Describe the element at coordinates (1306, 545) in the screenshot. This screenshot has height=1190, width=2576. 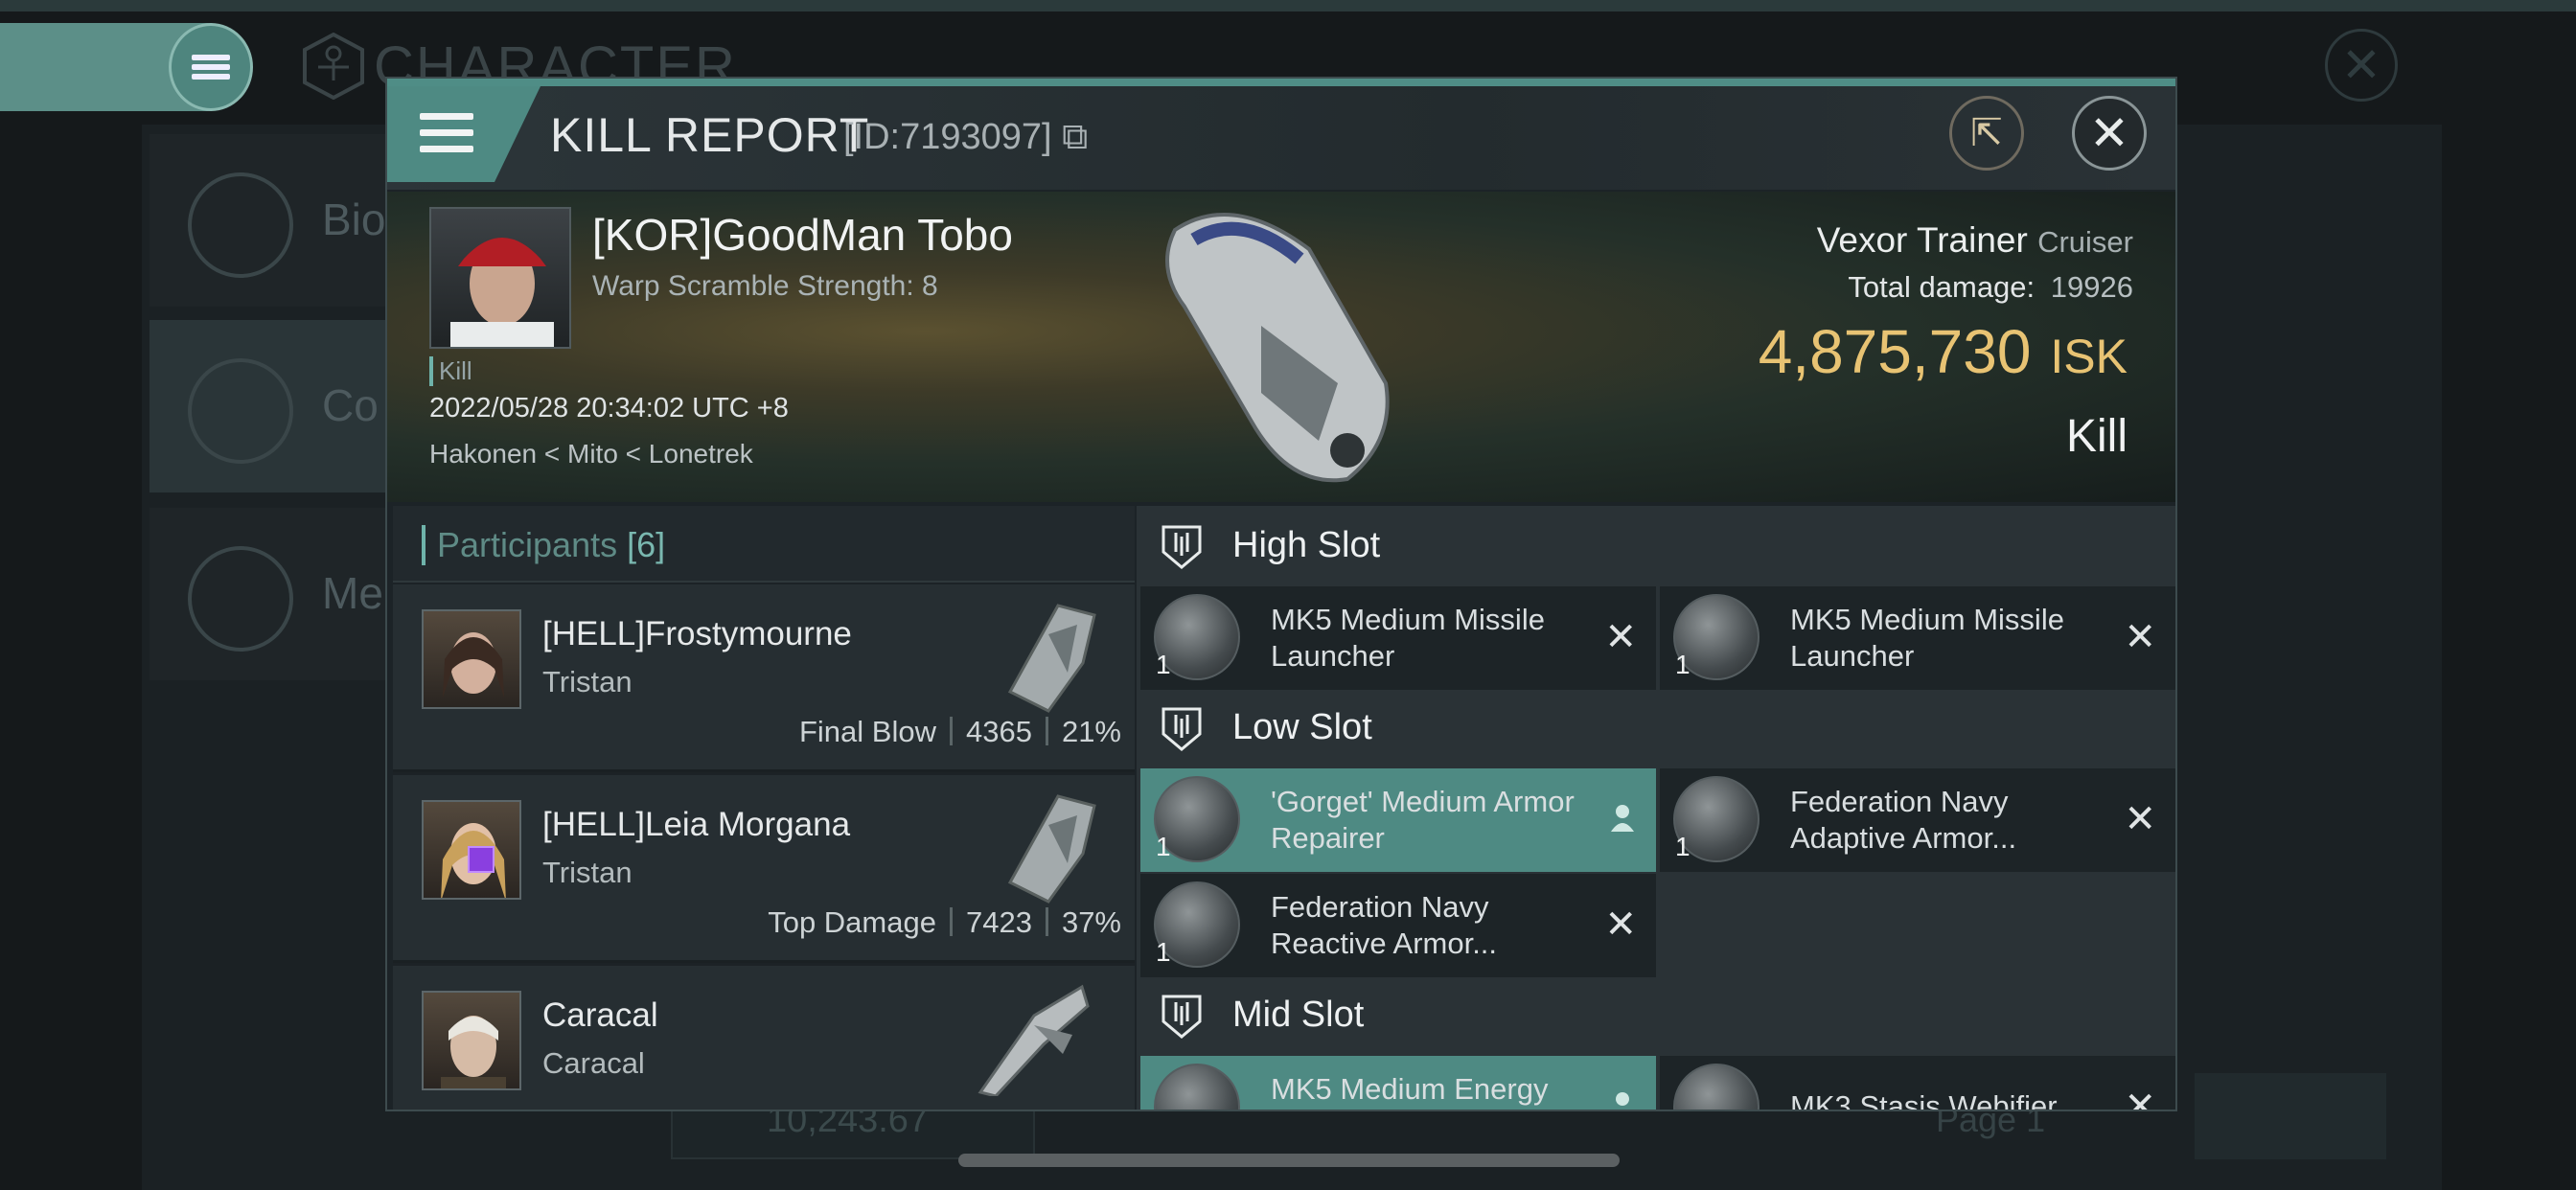
I see `high-slot-label: High Slot` at that location.